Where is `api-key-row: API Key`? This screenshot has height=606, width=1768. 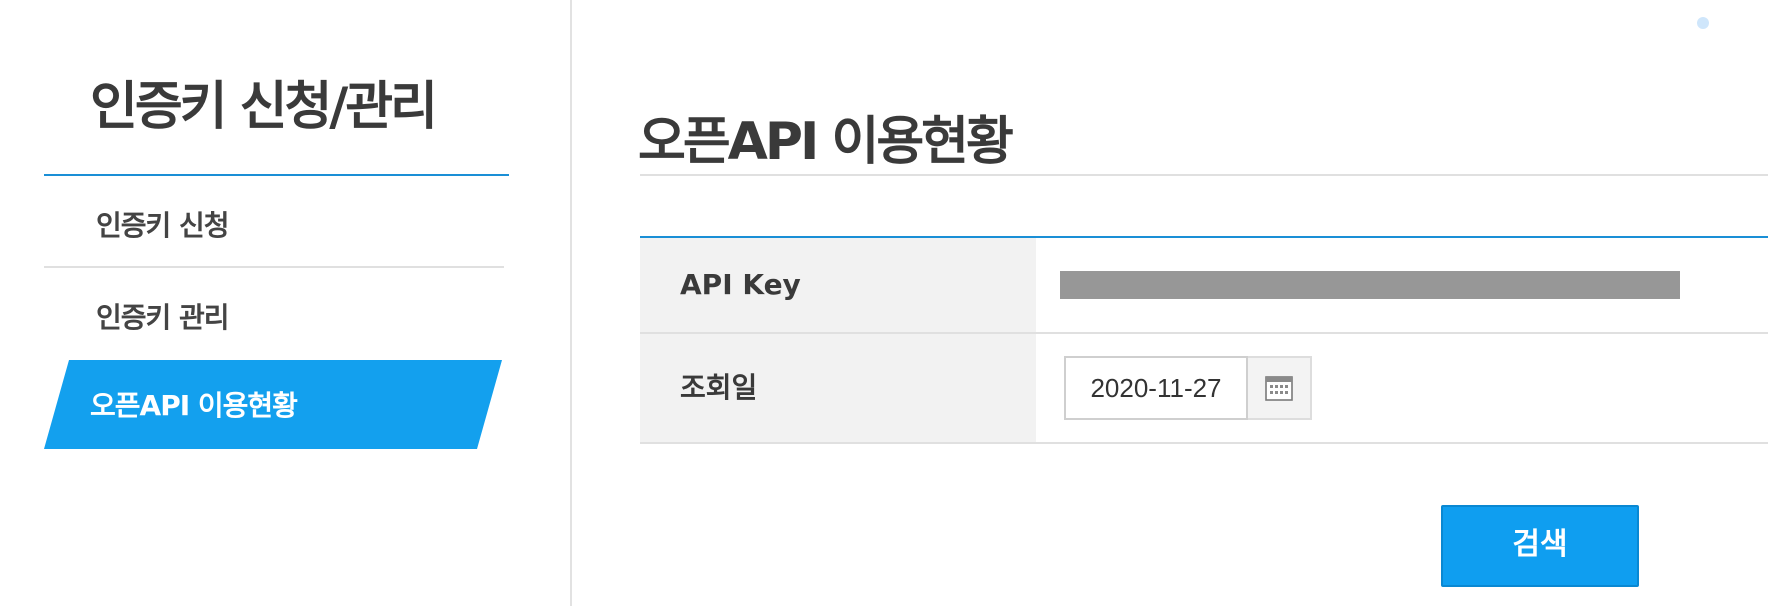
api-key-row: API Key is located at coordinates (1204, 286).